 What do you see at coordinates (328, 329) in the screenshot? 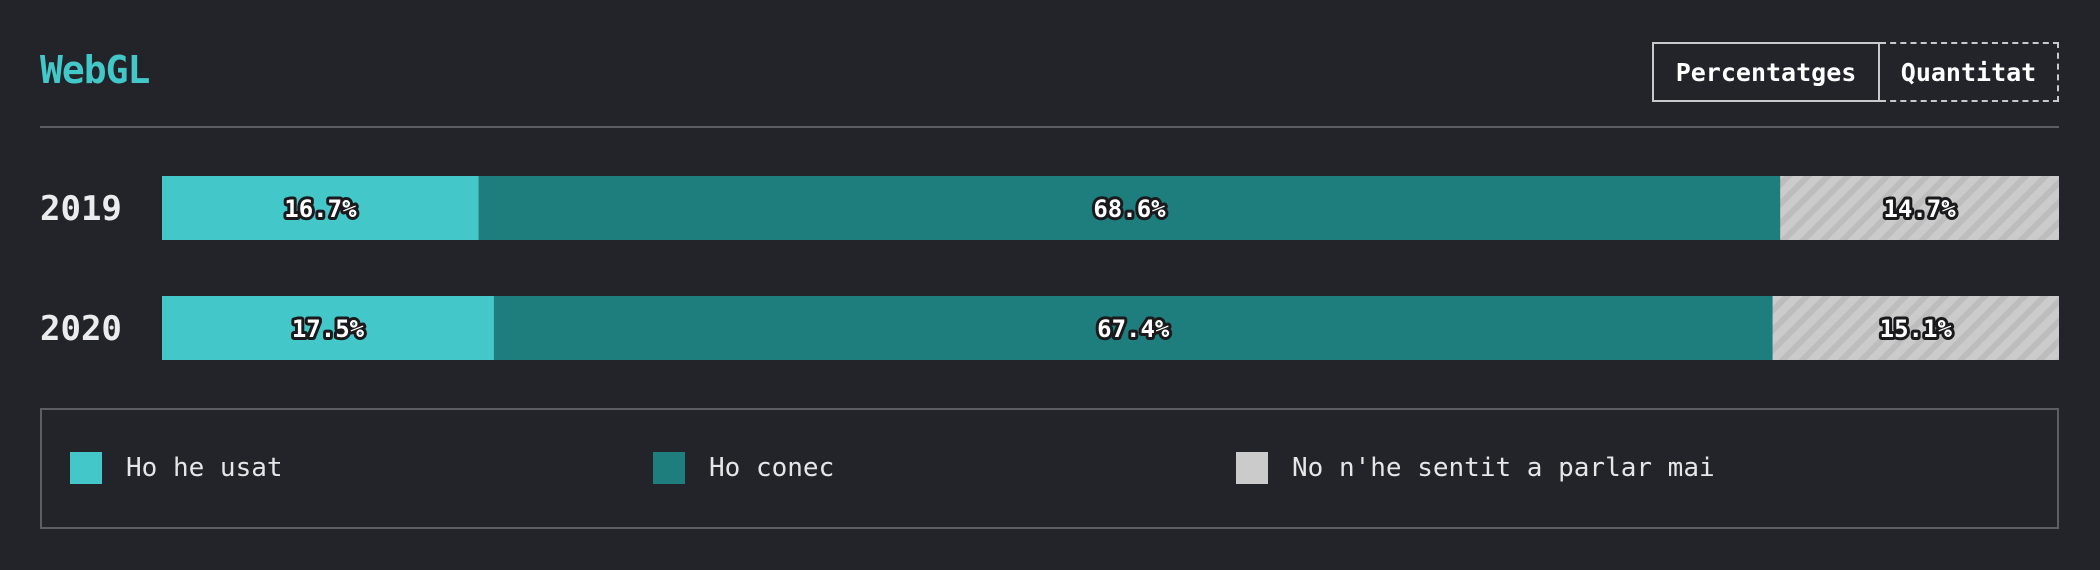
I see `bar-value-label-2020-0: 17.5%` at bounding box center [328, 329].